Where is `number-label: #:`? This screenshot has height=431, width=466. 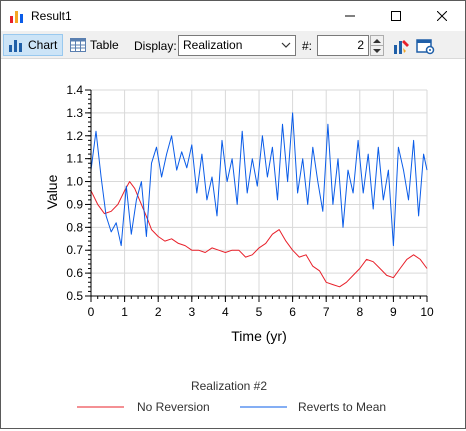
number-label: #: is located at coordinates (307, 46).